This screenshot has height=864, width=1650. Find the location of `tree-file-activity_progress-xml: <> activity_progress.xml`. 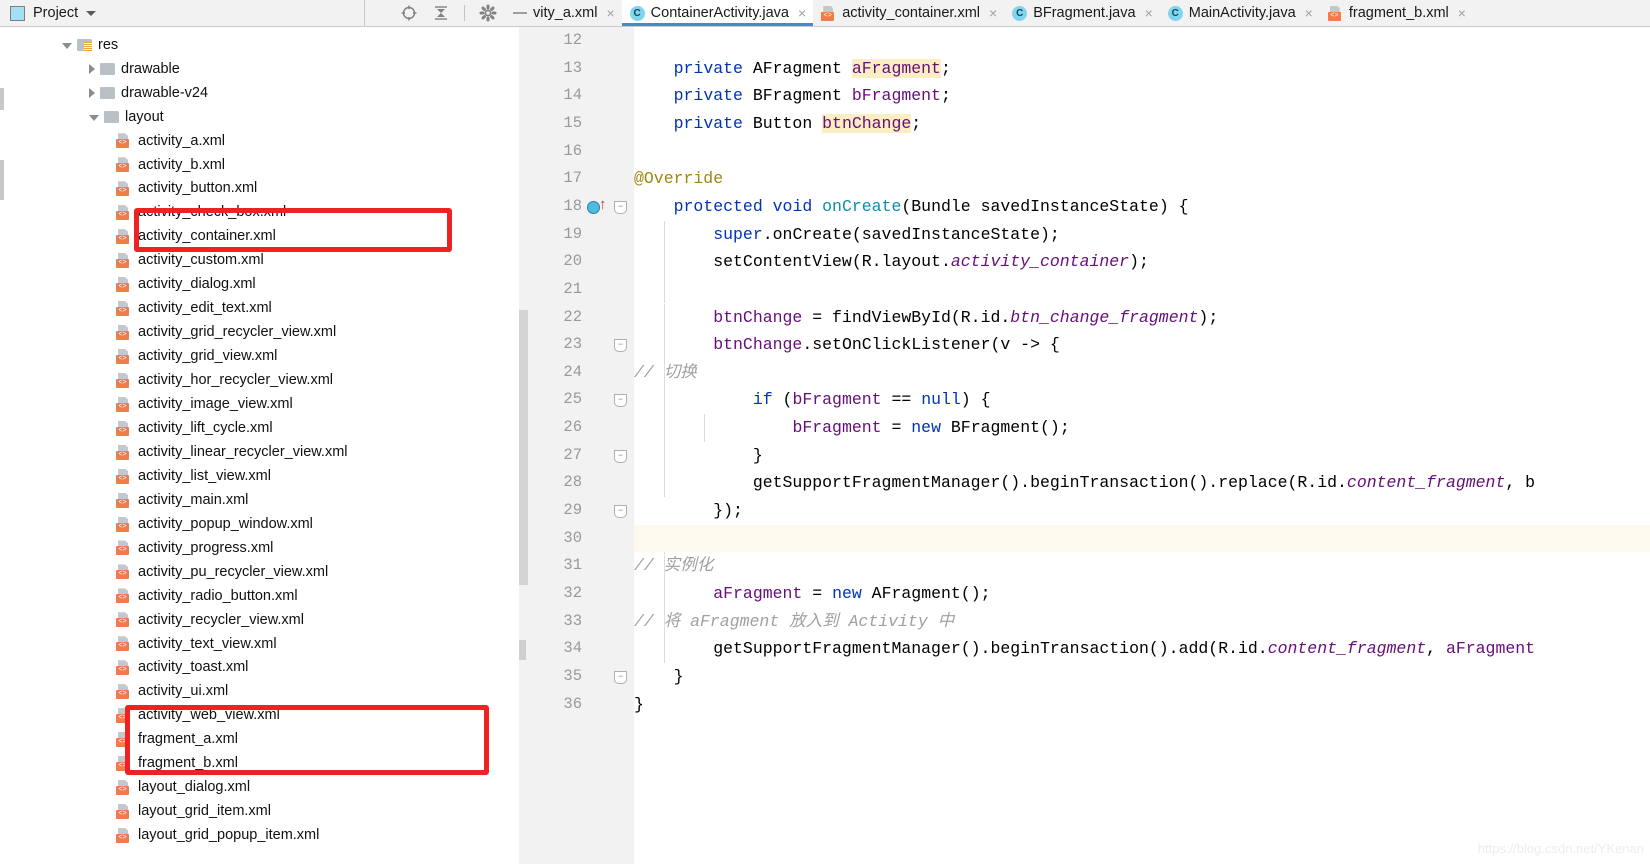

tree-file-activity_progress-xml: <> activity_progress.xml is located at coordinates (194, 548).